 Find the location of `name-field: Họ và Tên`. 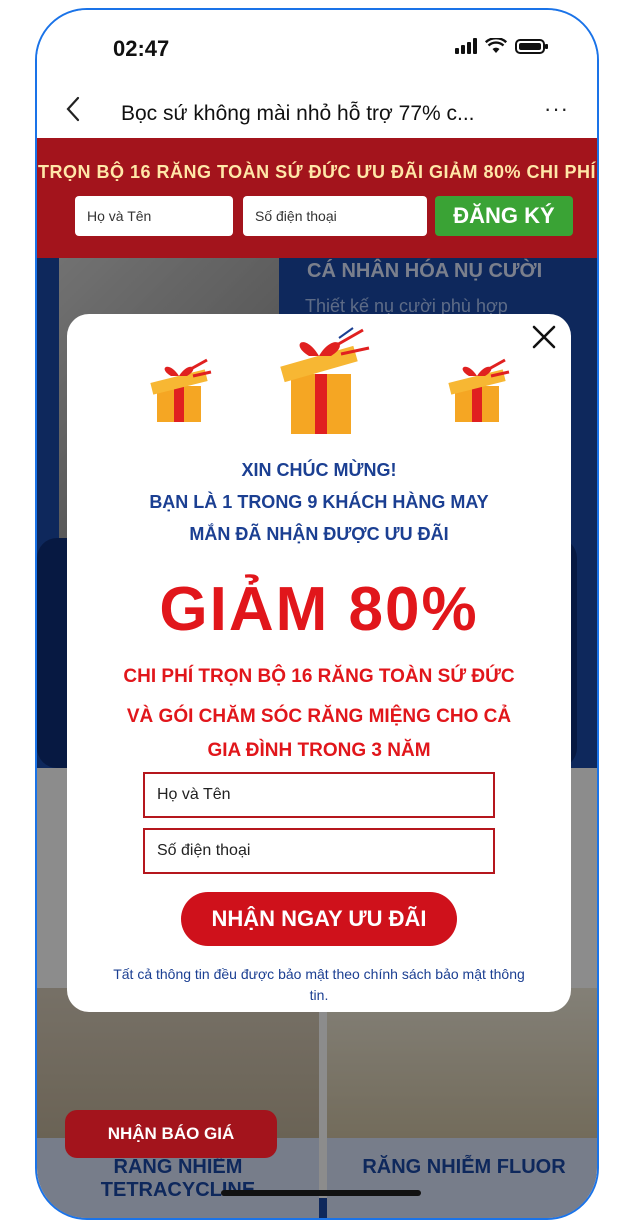

name-field: Họ và Tên is located at coordinates (319, 795).